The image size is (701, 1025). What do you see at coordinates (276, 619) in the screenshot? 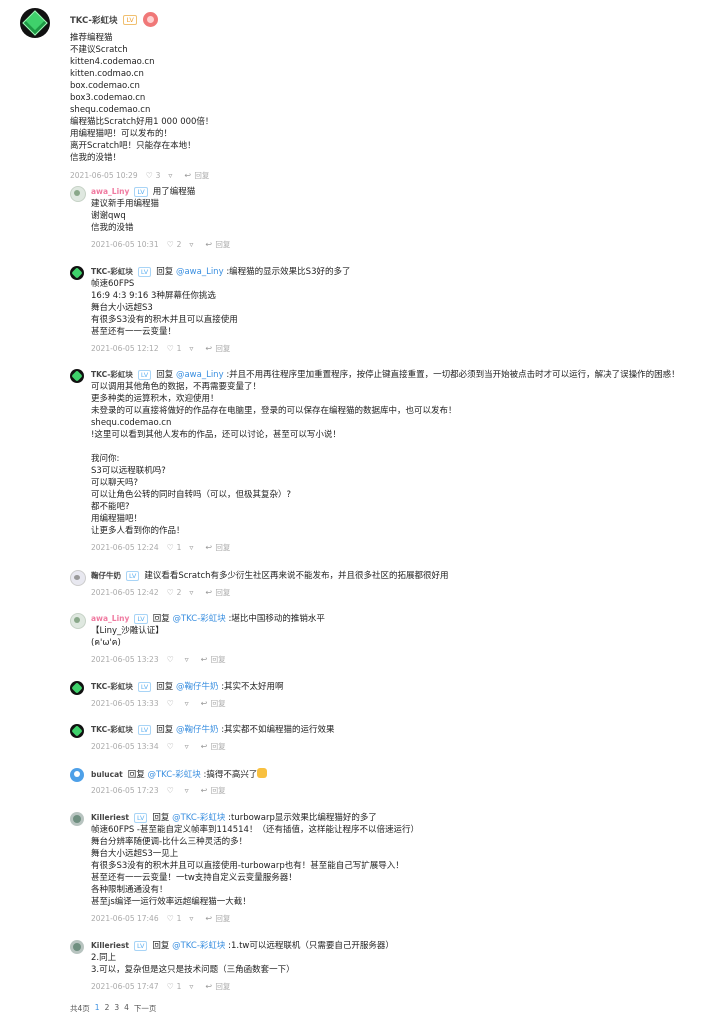
I see `reply-head-text: :堪比中国移动的推销水平` at bounding box center [276, 619].